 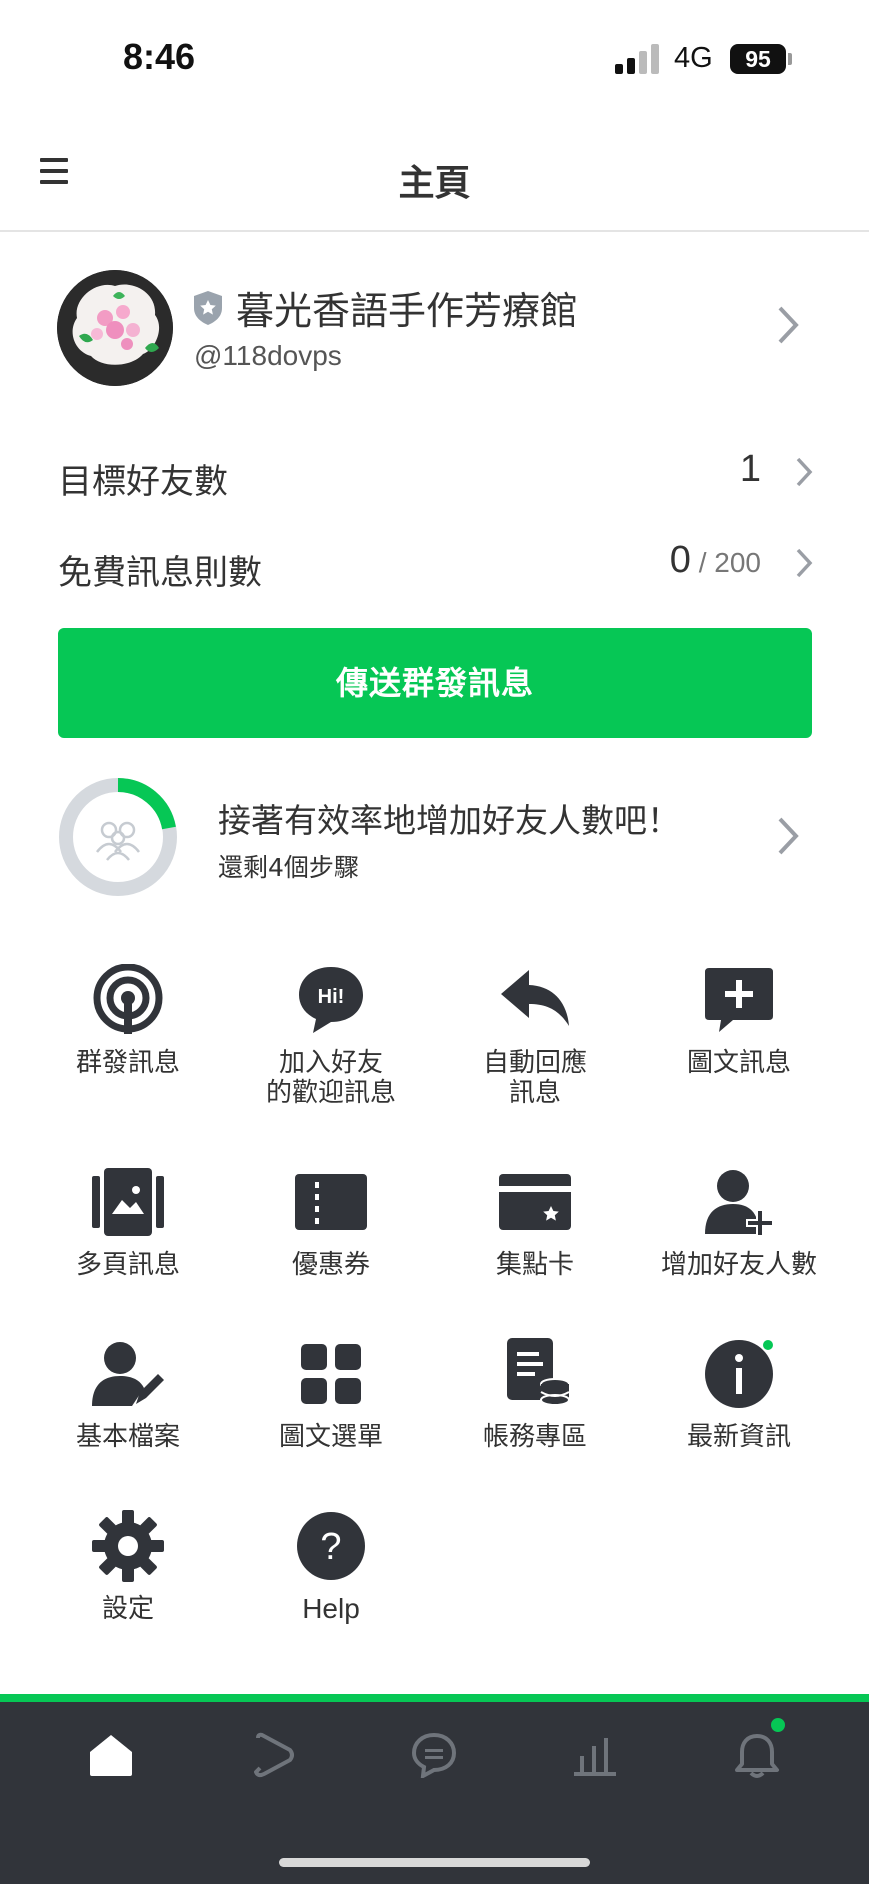 I want to click on stat-label: 免費訊息則數, so click(x=160, y=573).